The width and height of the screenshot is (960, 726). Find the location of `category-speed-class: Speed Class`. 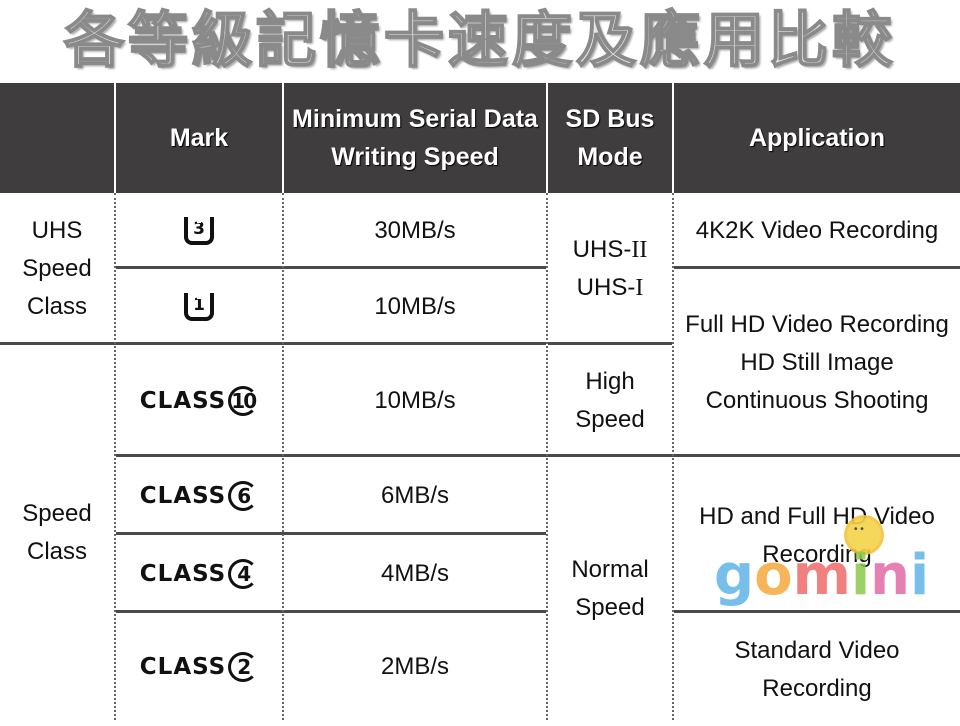

category-speed-class: Speed Class is located at coordinates (57, 532).